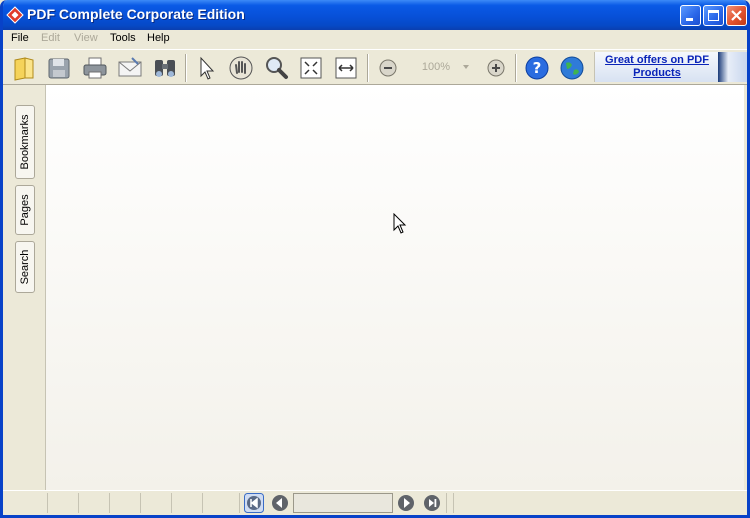 This screenshot has height=518, width=750. I want to click on fit-width-button, so click(346, 68).